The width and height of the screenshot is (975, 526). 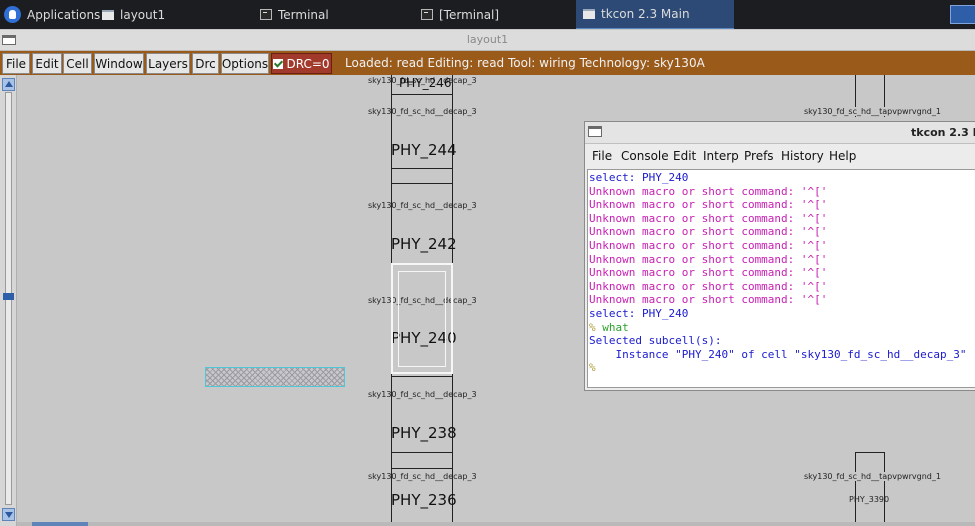 I want to click on vertical-scrollbar, so click(x=8, y=300).